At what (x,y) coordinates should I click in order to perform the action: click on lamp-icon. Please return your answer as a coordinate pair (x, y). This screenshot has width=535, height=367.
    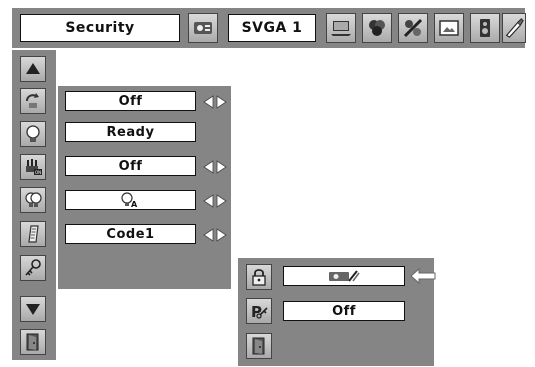
    Looking at the image, I should click on (33, 134).